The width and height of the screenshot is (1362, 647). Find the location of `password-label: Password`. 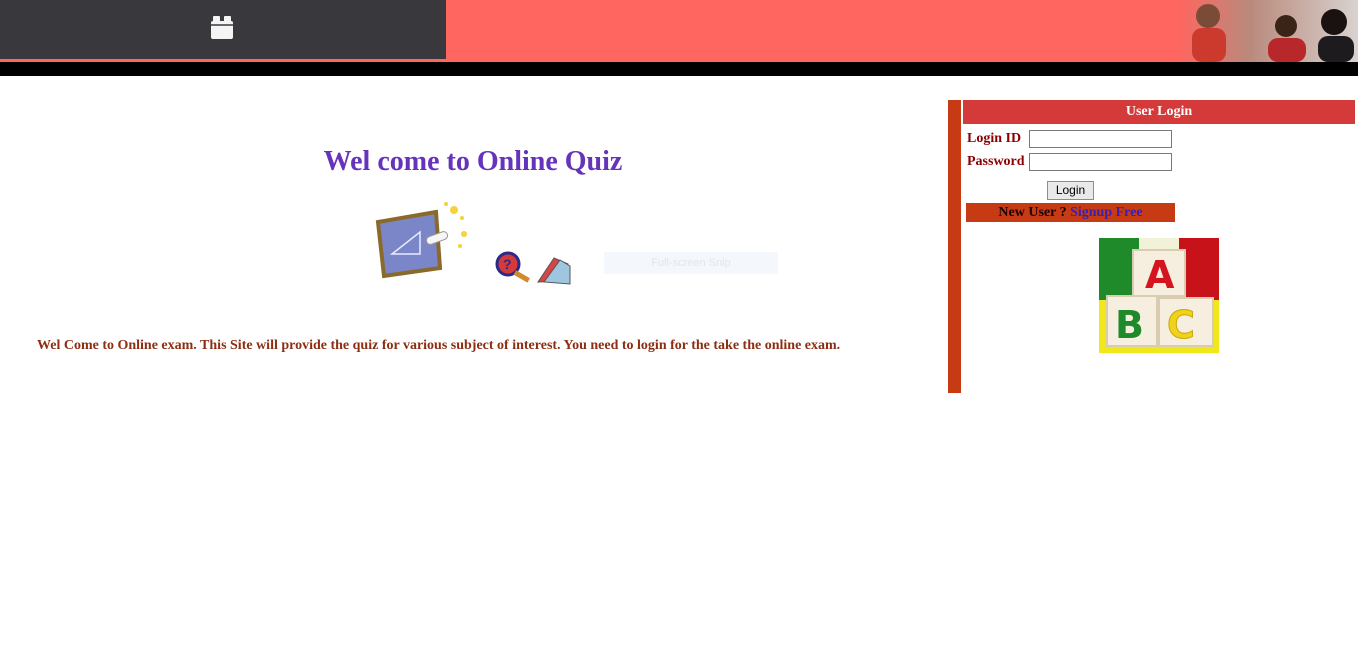

password-label: Password is located at coordinates (996, 161).